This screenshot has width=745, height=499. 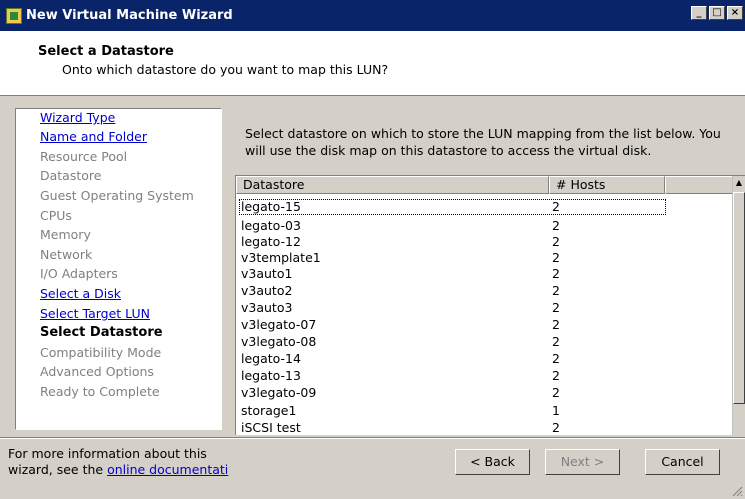 I want to click on help-text-line1: For more information about this, so click(x=107, y=453).